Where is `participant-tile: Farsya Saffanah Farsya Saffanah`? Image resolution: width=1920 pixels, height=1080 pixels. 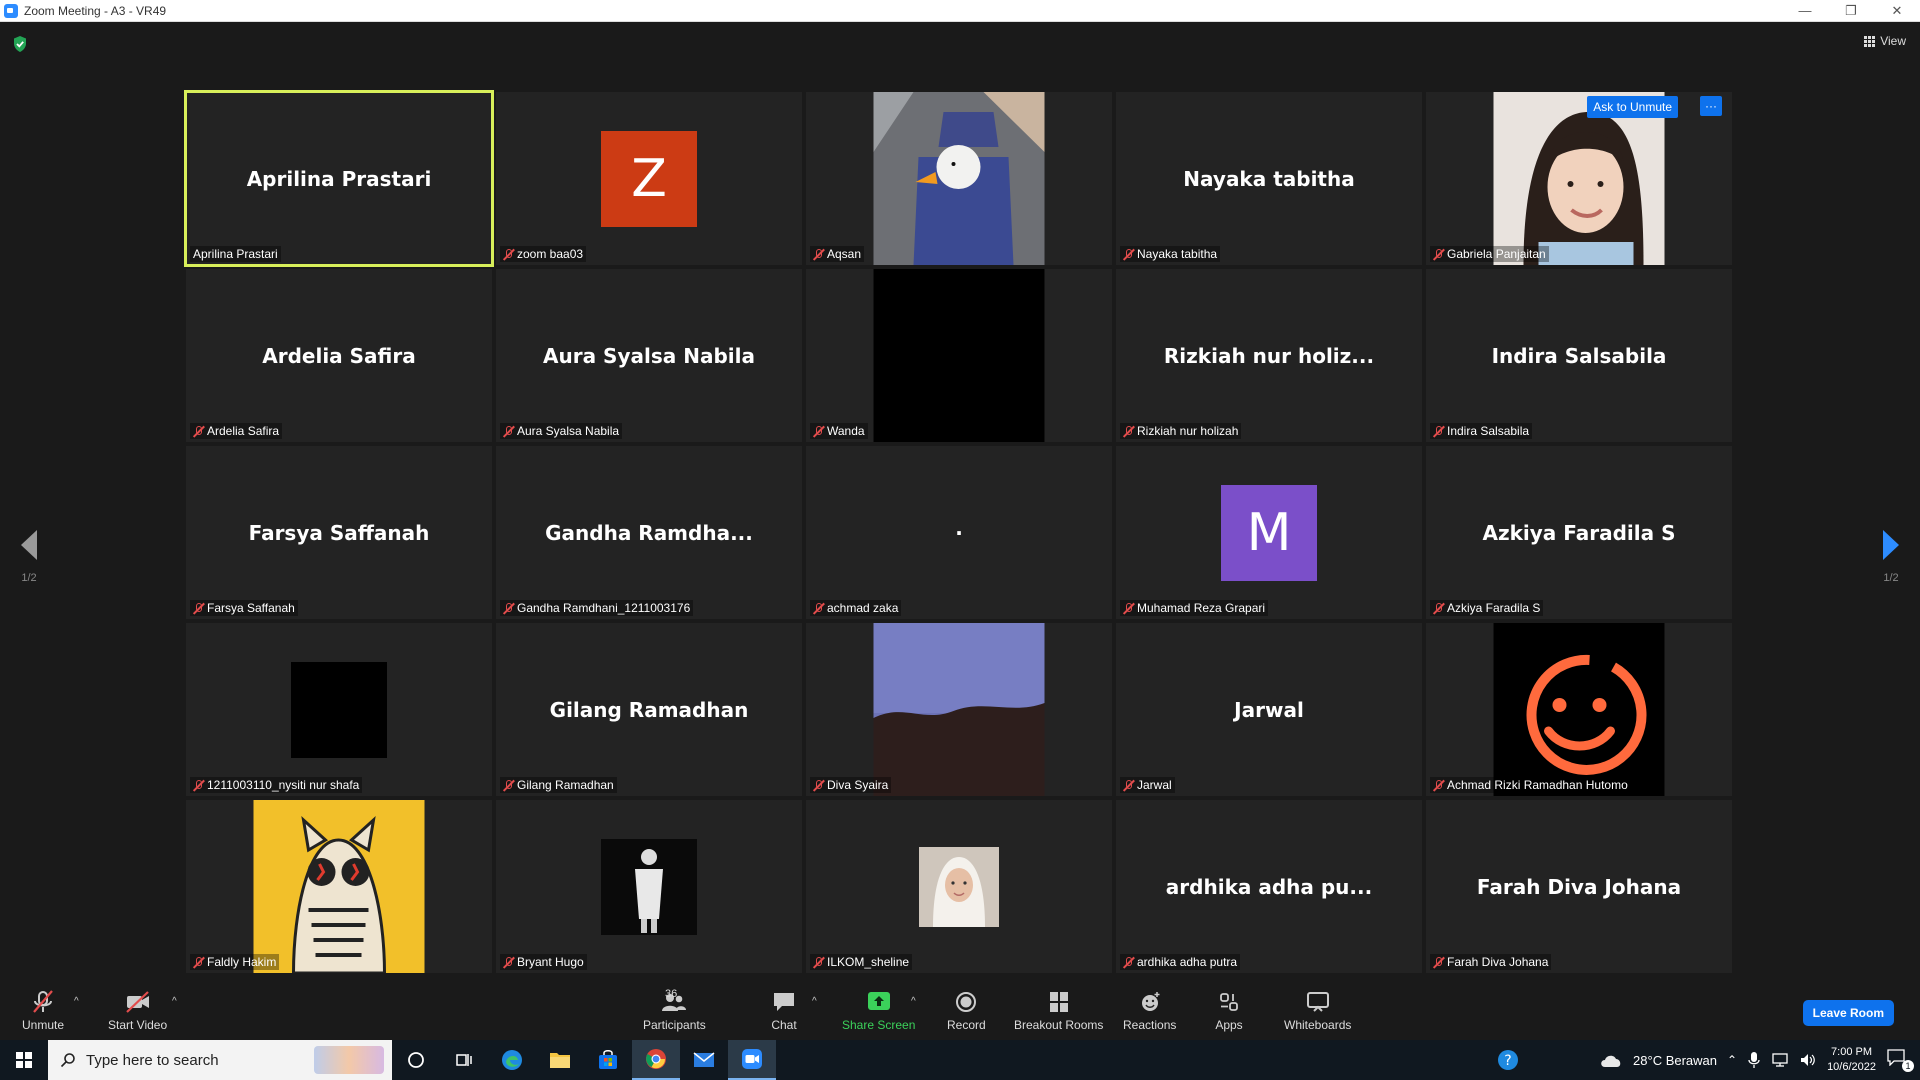
participant-tile: Farsya Saffanah Farsya Saffanah is located at coordinates (339, 532).